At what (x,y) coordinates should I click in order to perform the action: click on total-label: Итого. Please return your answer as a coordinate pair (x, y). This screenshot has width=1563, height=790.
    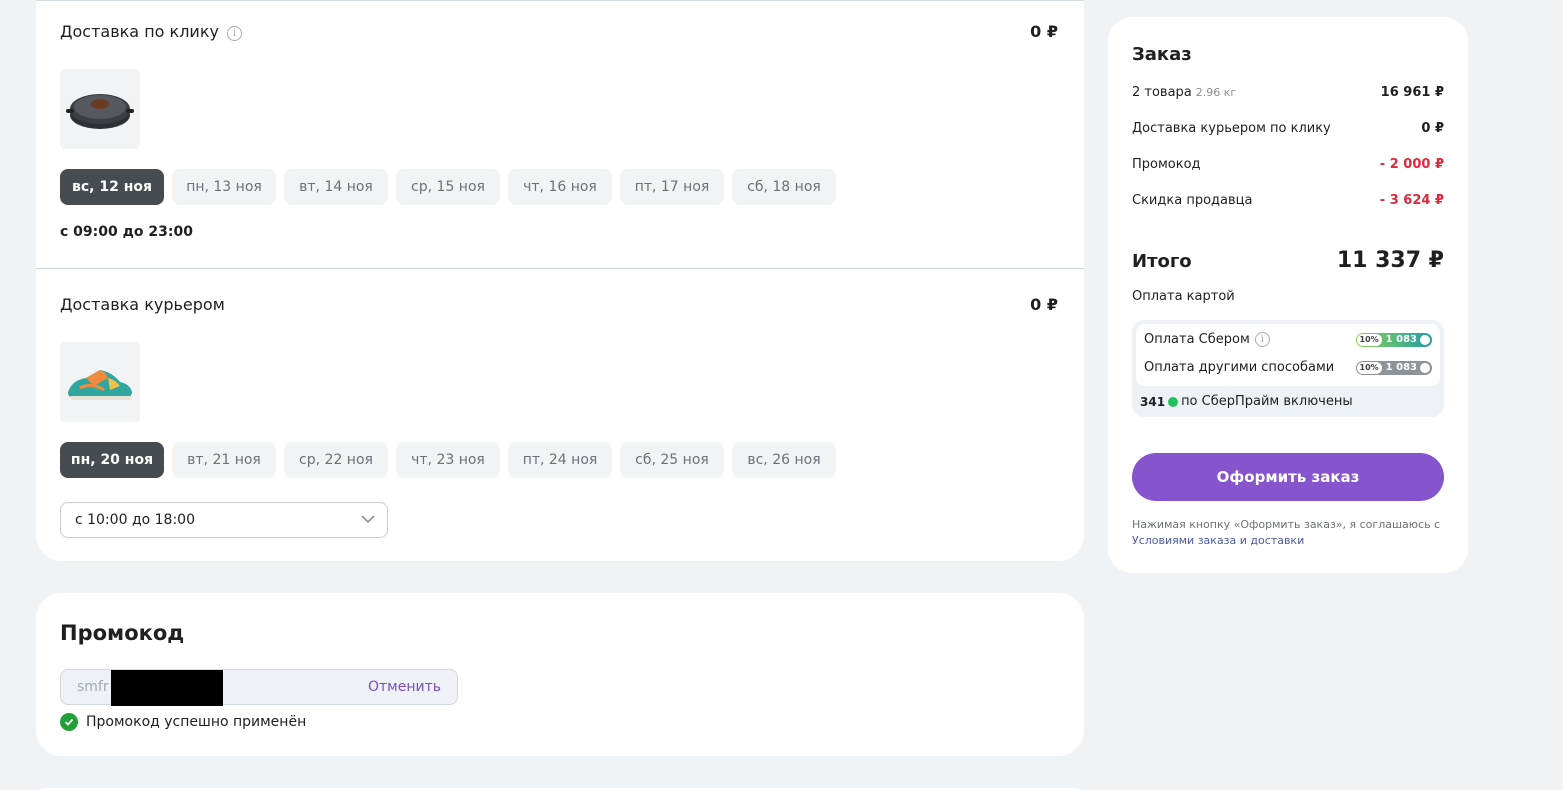
    Looking at the image, I should click on (1162, 261).